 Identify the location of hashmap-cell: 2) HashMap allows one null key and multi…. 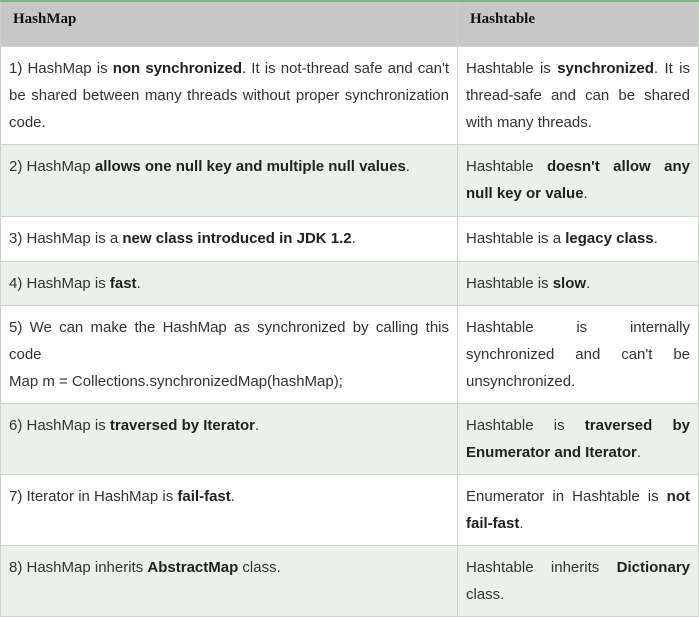
(229, 180).